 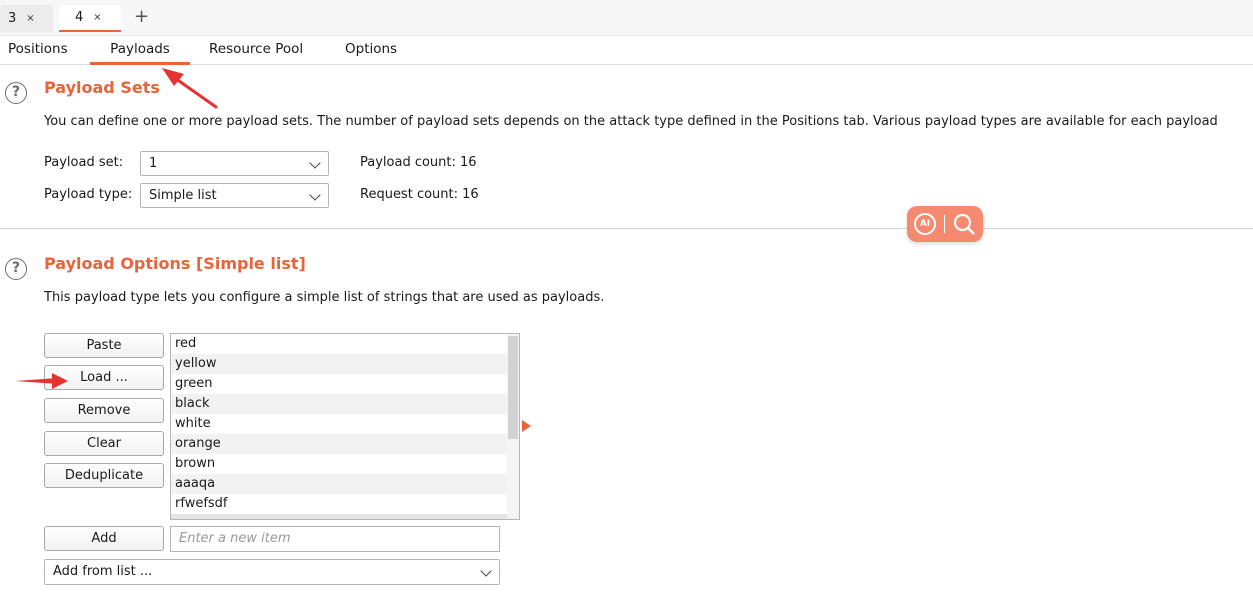 What do you see at coordinates (925, 224) in the screenshot?
I see `ai-icon: AI` at bounding box center [925, 224].